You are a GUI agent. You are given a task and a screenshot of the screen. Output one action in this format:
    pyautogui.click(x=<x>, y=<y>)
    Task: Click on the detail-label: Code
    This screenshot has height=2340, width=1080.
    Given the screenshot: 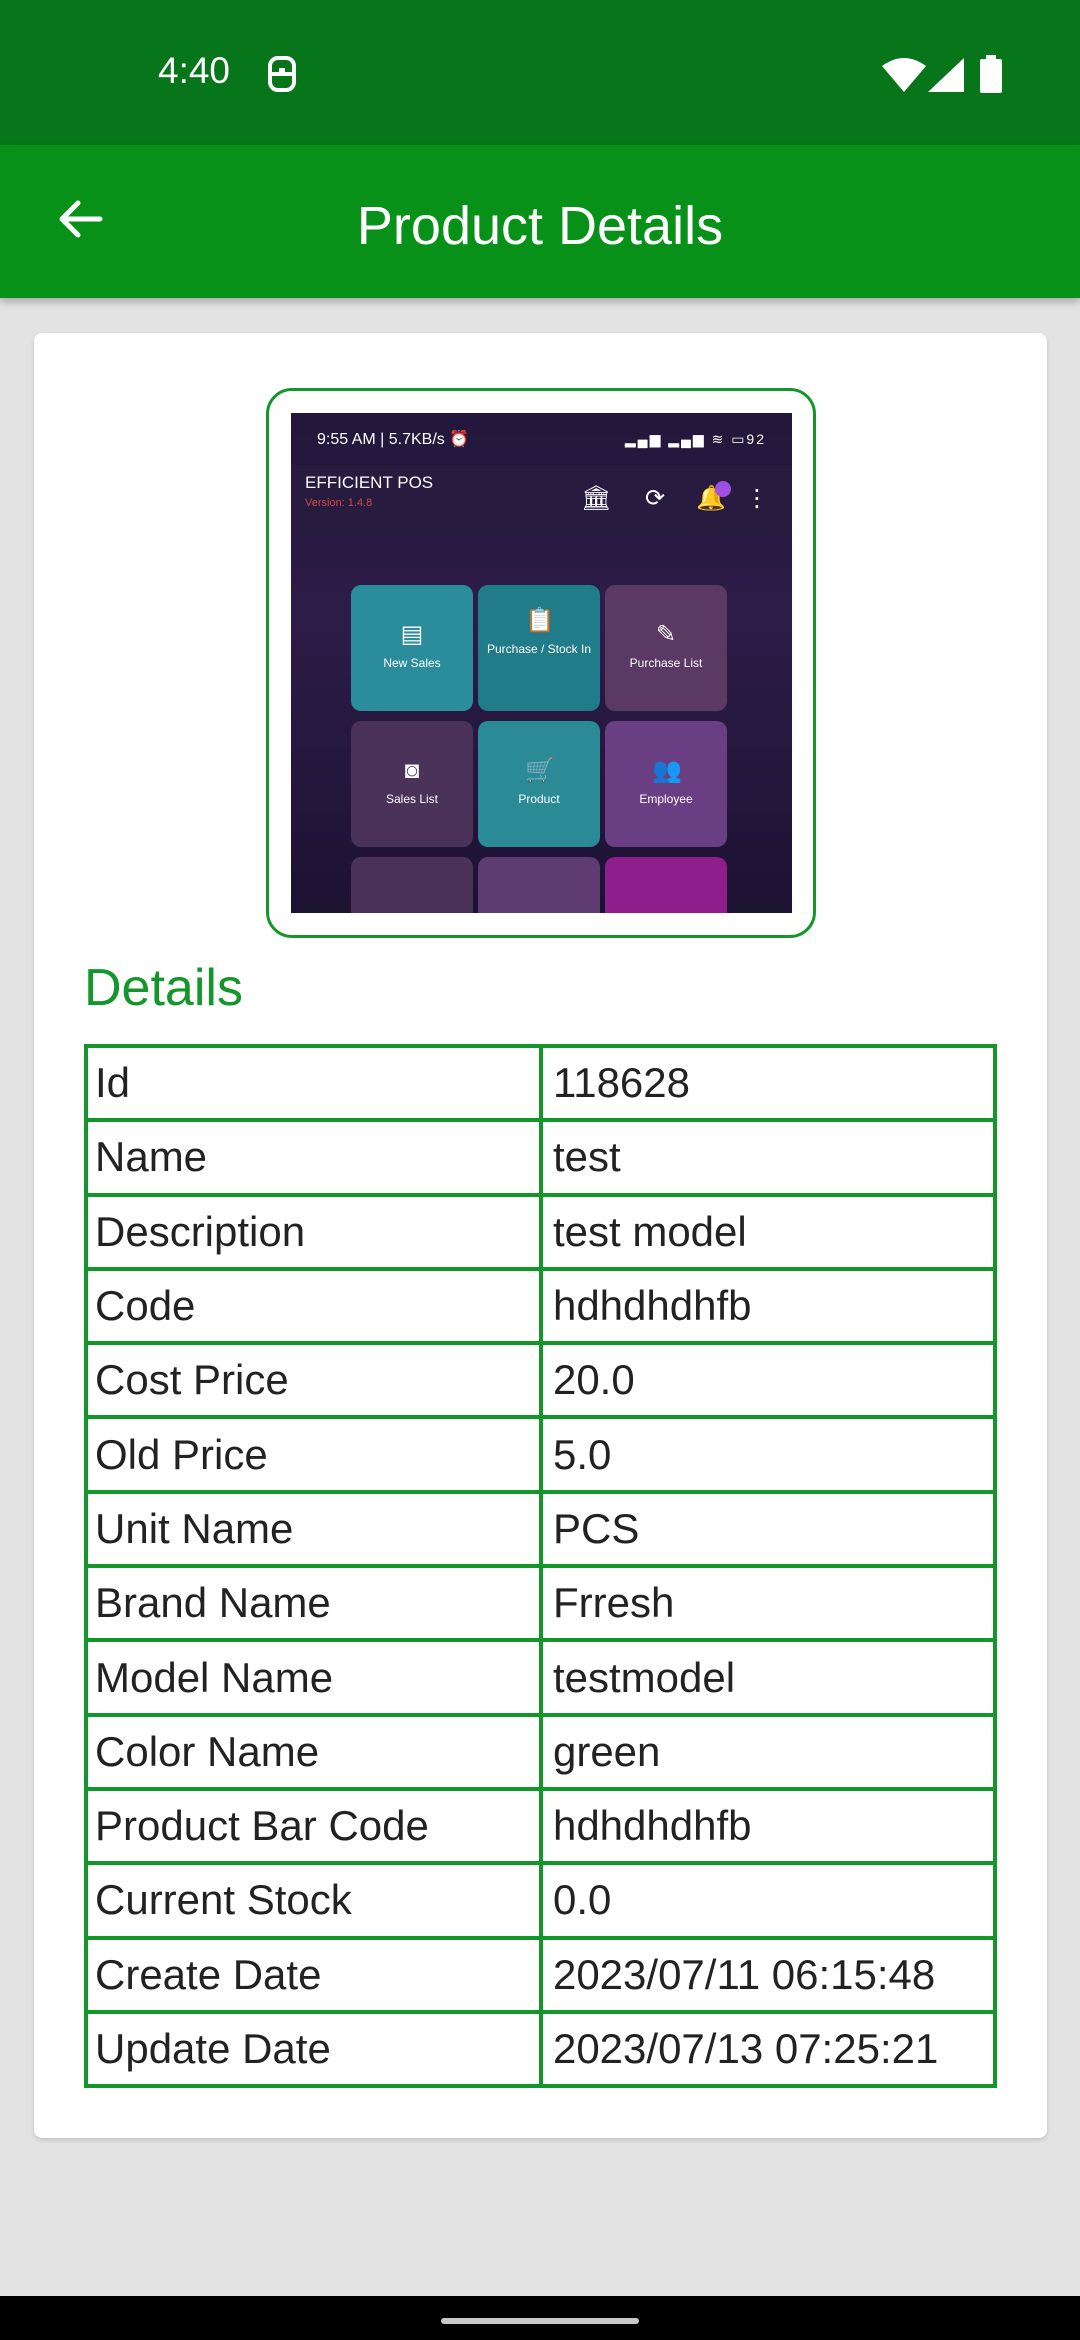 What is the action you would take?
    pyautogui.click(x=313, y=1306)
    